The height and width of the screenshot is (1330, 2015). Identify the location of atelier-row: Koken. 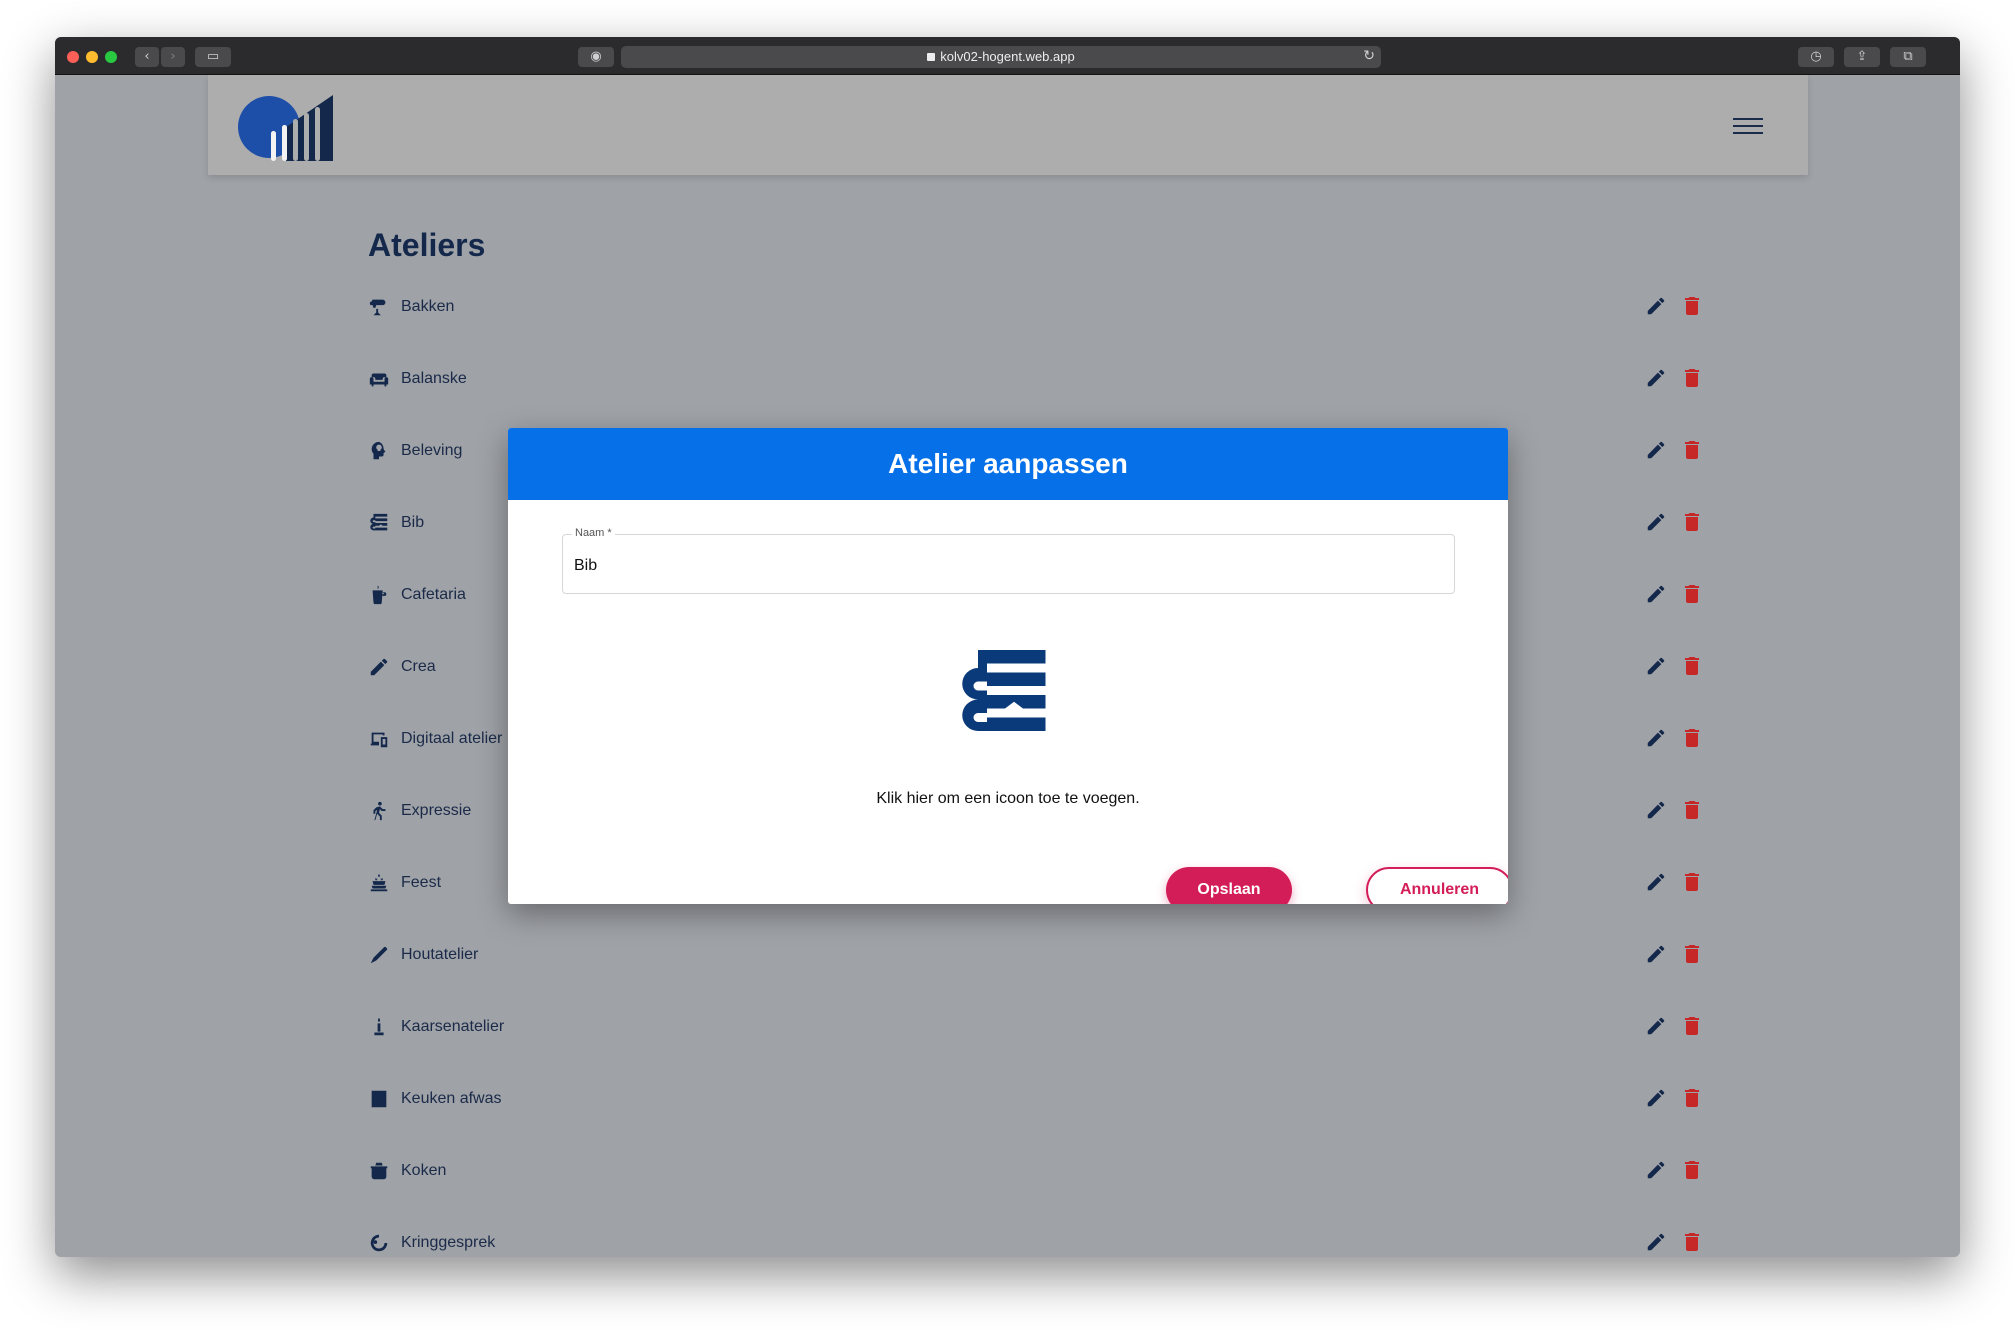
(1038, 1171).